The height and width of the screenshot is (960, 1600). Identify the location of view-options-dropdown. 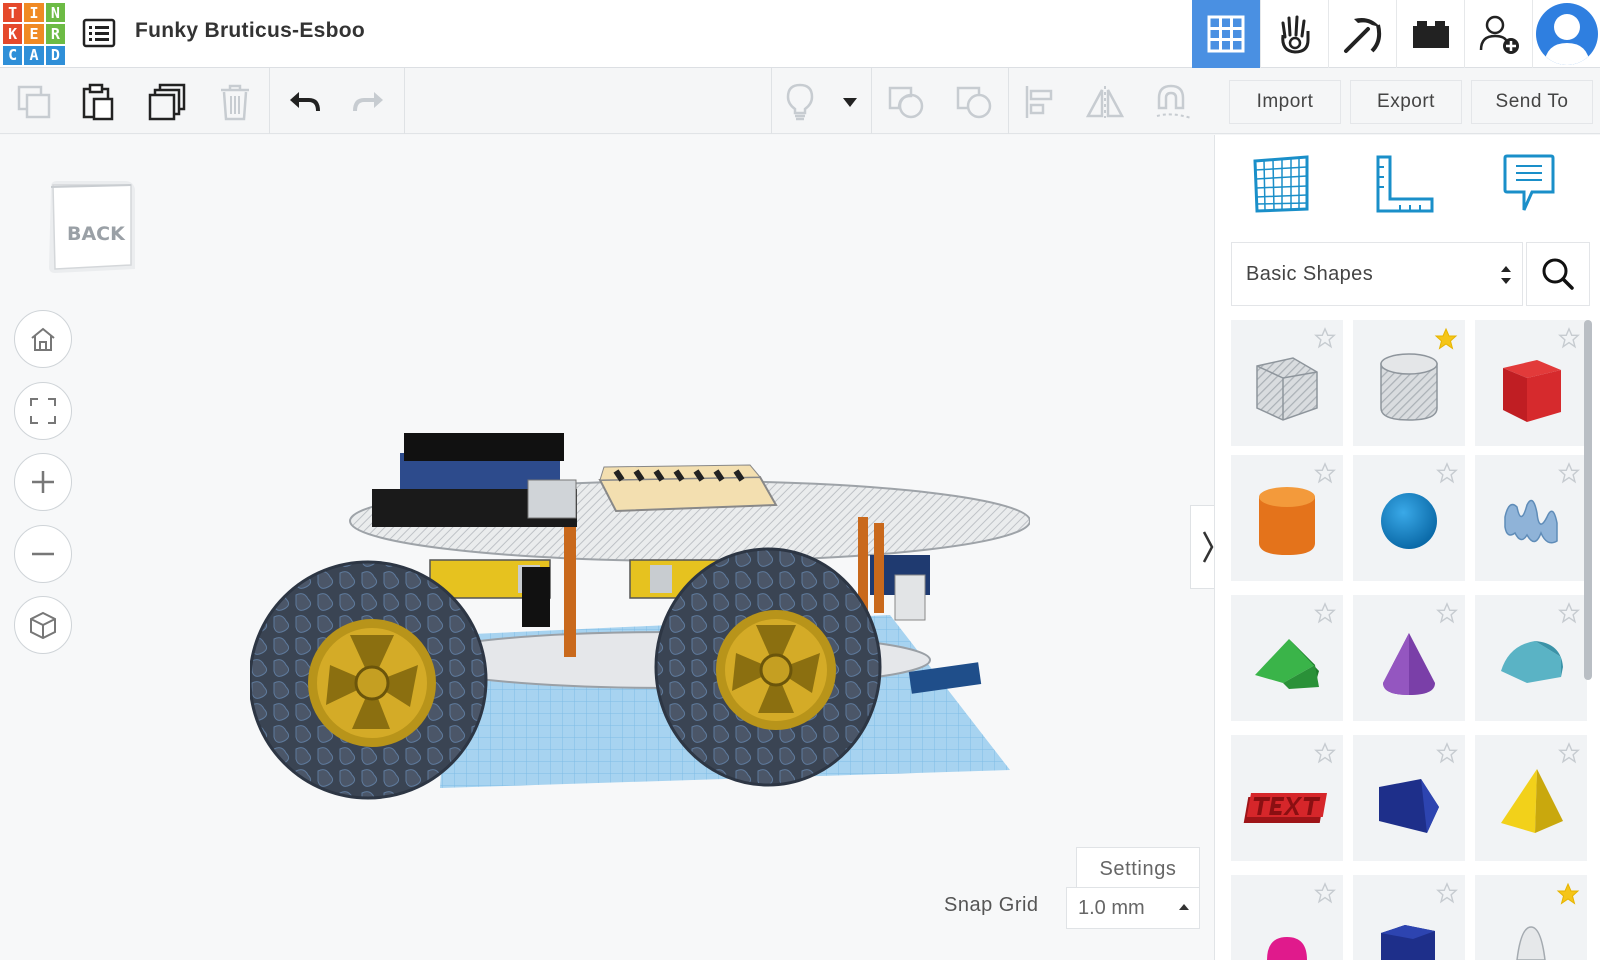
(850, 102).